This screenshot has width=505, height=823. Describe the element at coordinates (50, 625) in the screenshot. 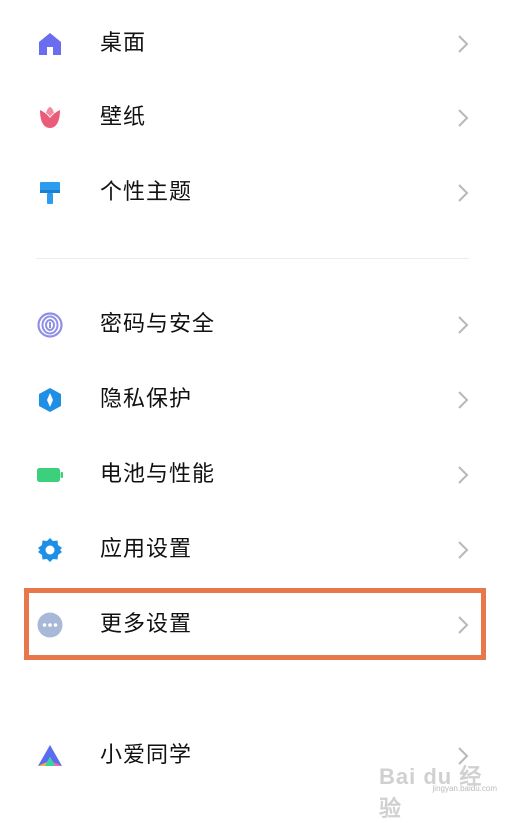

I see `more-dots-icon` at that location.